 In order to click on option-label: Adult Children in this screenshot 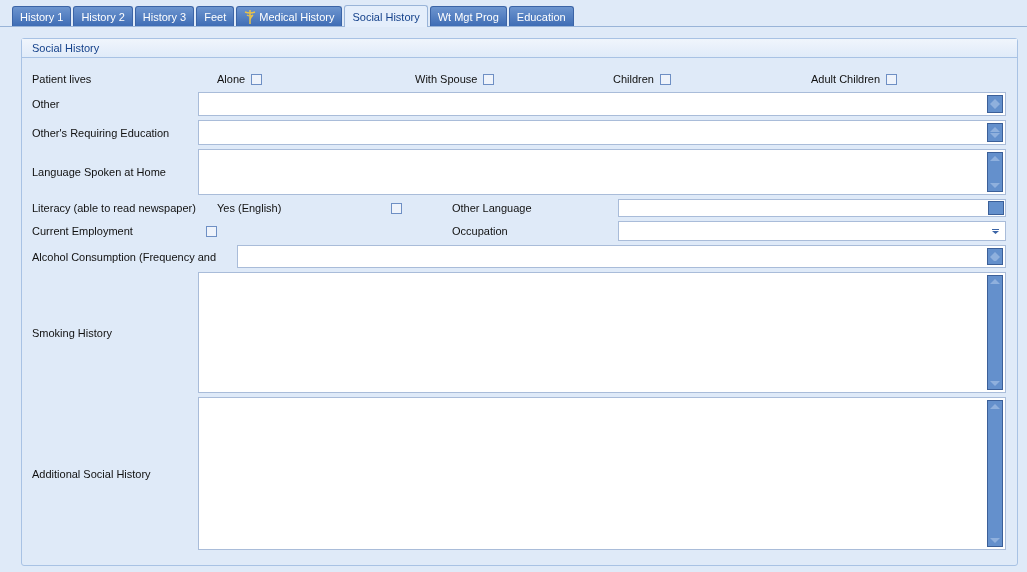, I will do `click(846, 79)`.